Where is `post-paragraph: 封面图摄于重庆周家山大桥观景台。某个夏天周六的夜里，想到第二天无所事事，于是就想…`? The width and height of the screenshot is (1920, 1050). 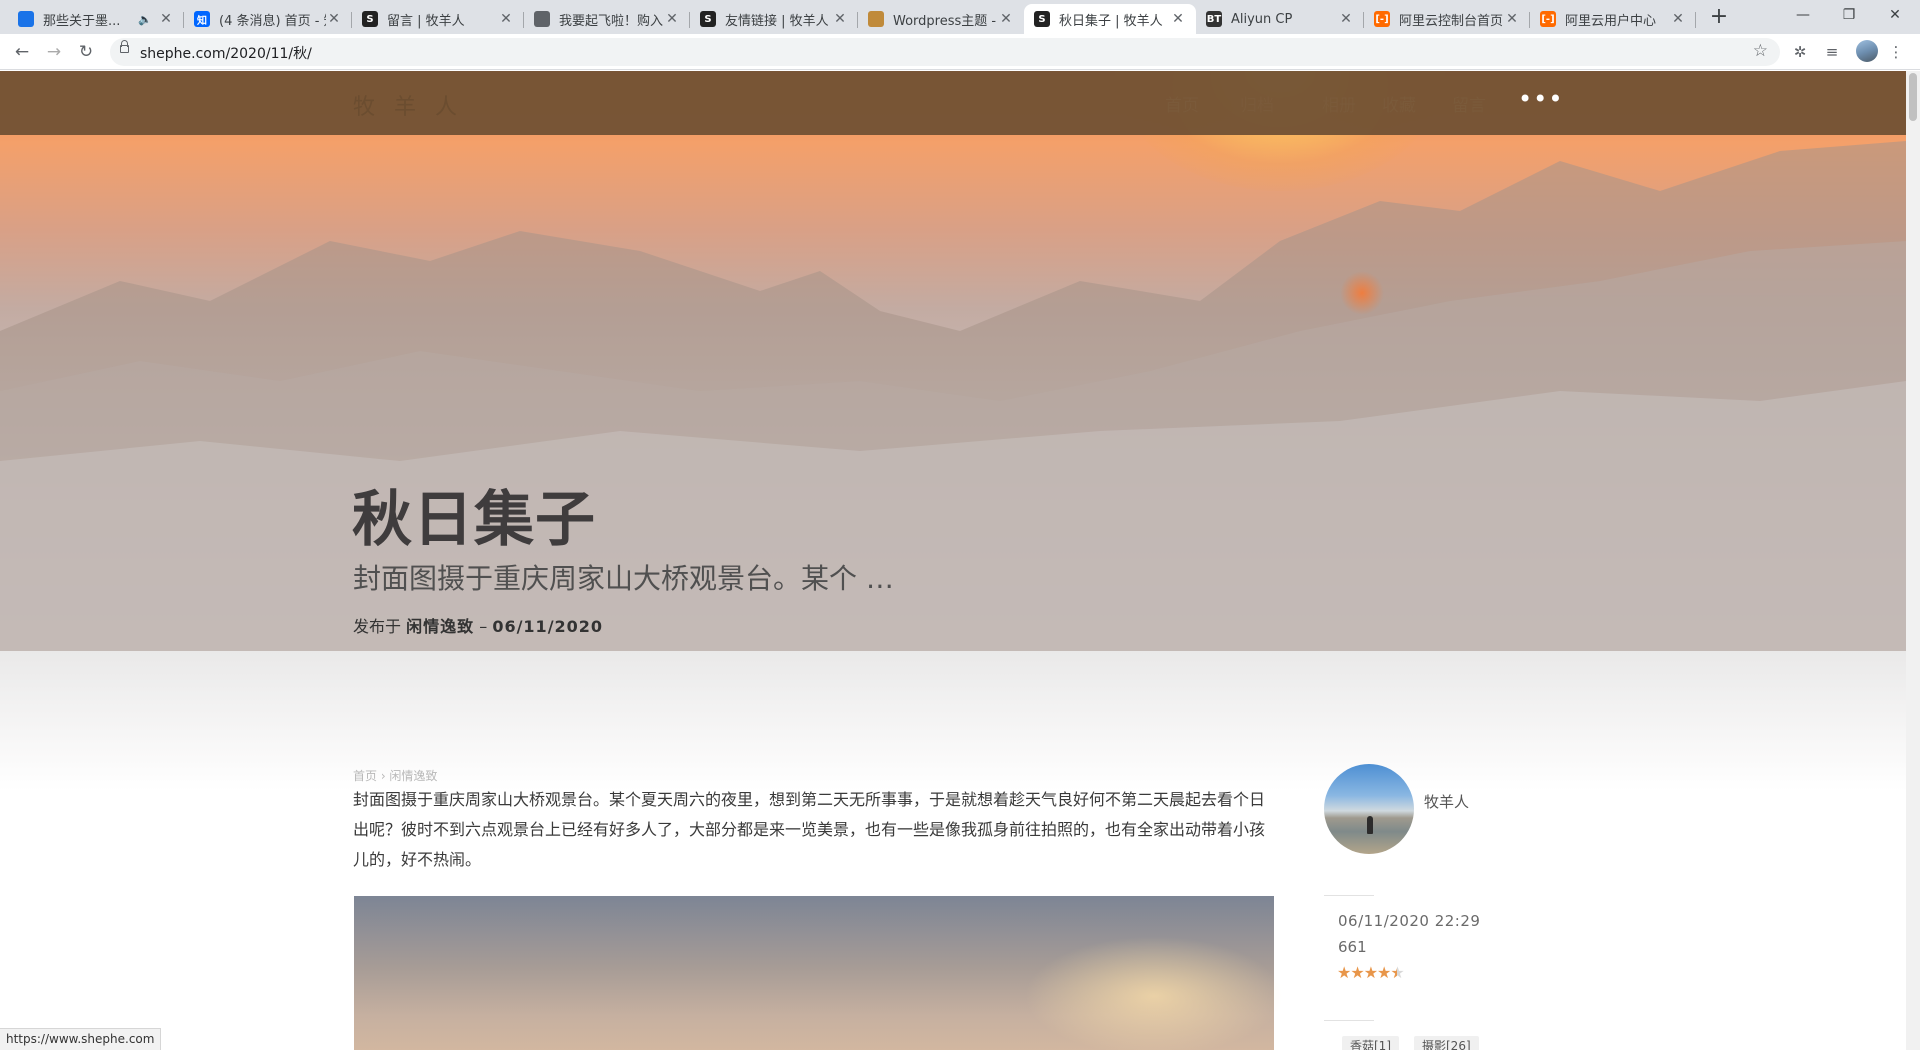 post-paragraph: 封面图摄于重庆周家山大桥观景台。某个夏天周六的夜里，想到第二天无所事事，于是就想… is located at coordinates (809, 829).